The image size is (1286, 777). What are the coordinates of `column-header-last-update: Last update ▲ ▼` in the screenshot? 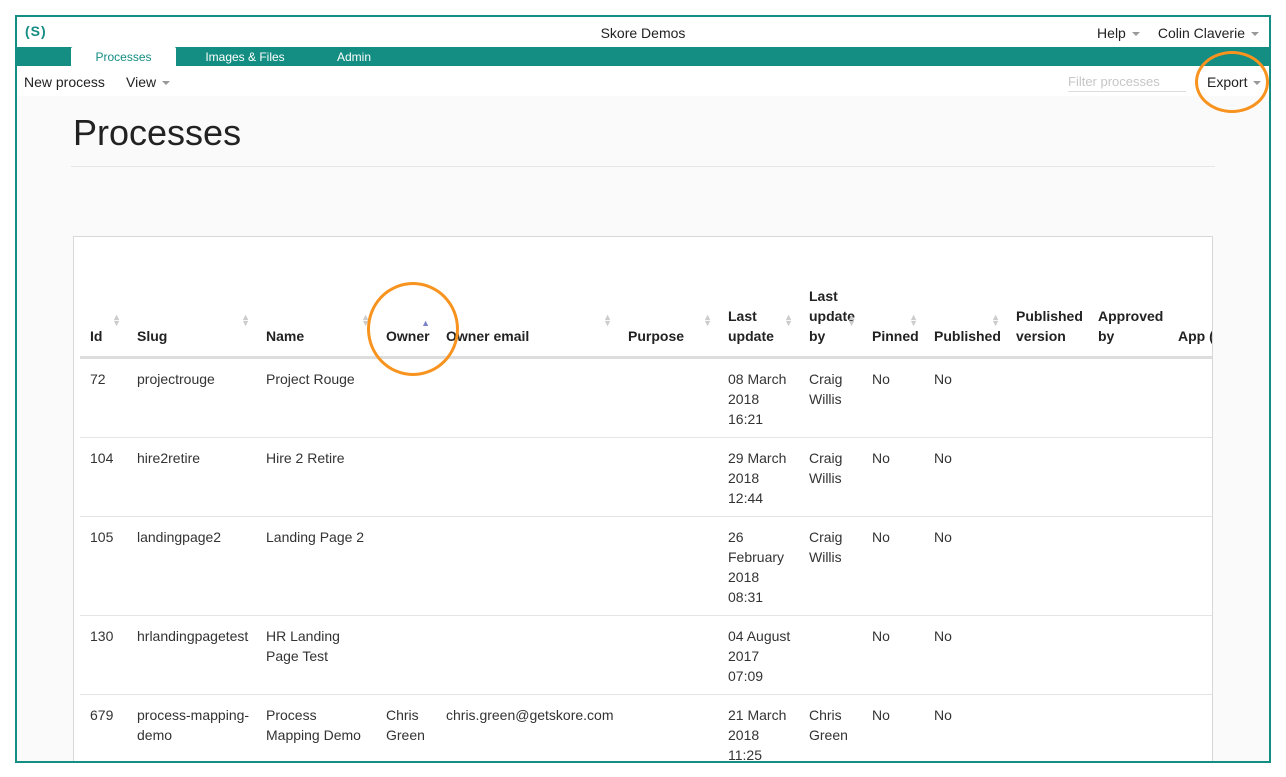 It's located at (758, 322).